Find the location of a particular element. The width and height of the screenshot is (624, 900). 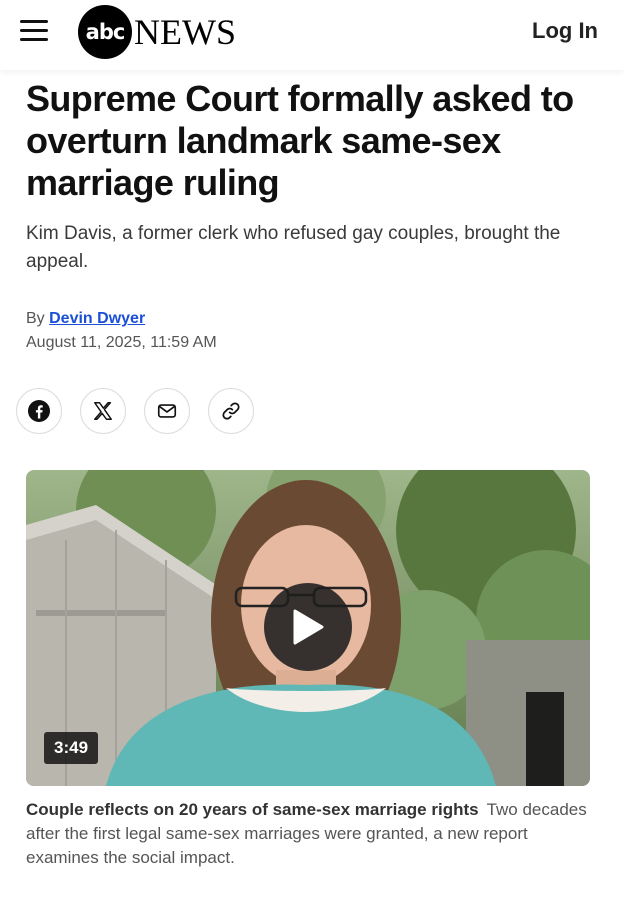

x-share-button is located at coordinates (103, 411).